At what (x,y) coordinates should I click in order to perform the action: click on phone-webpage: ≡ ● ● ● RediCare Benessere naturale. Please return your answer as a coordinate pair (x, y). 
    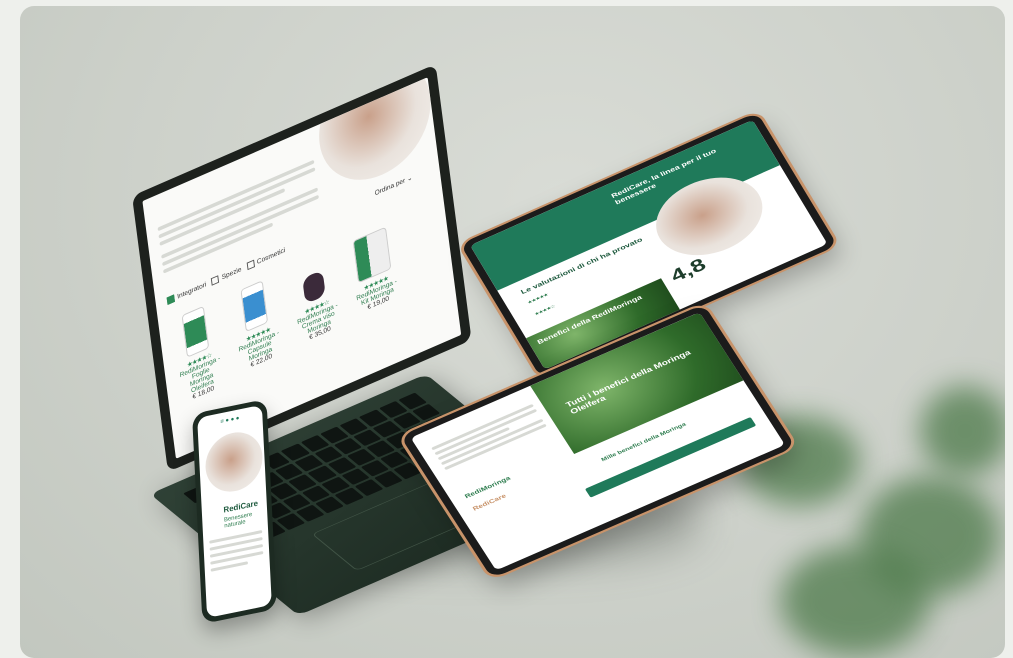
    Looking at the image, I should click on (234, 511).